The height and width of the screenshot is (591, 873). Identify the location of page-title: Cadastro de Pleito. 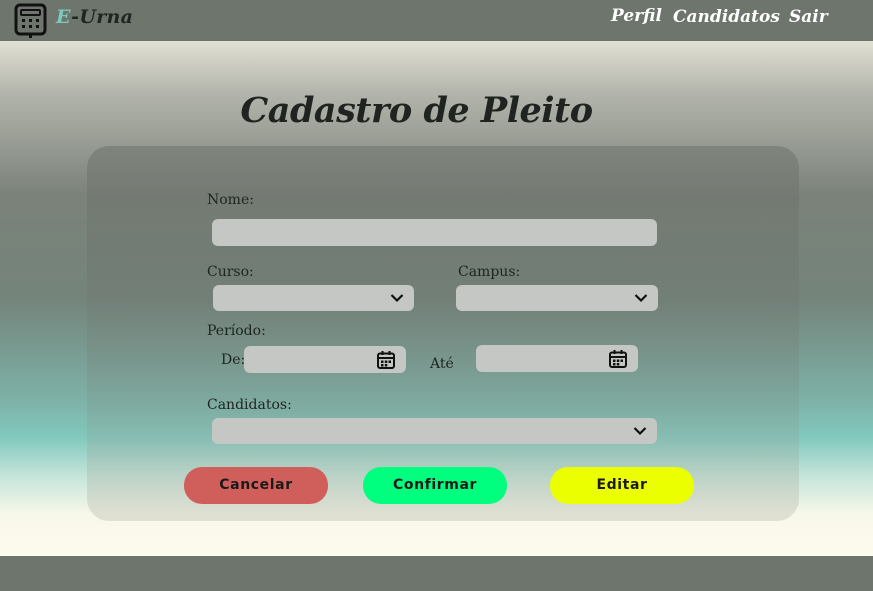
(416, 110).